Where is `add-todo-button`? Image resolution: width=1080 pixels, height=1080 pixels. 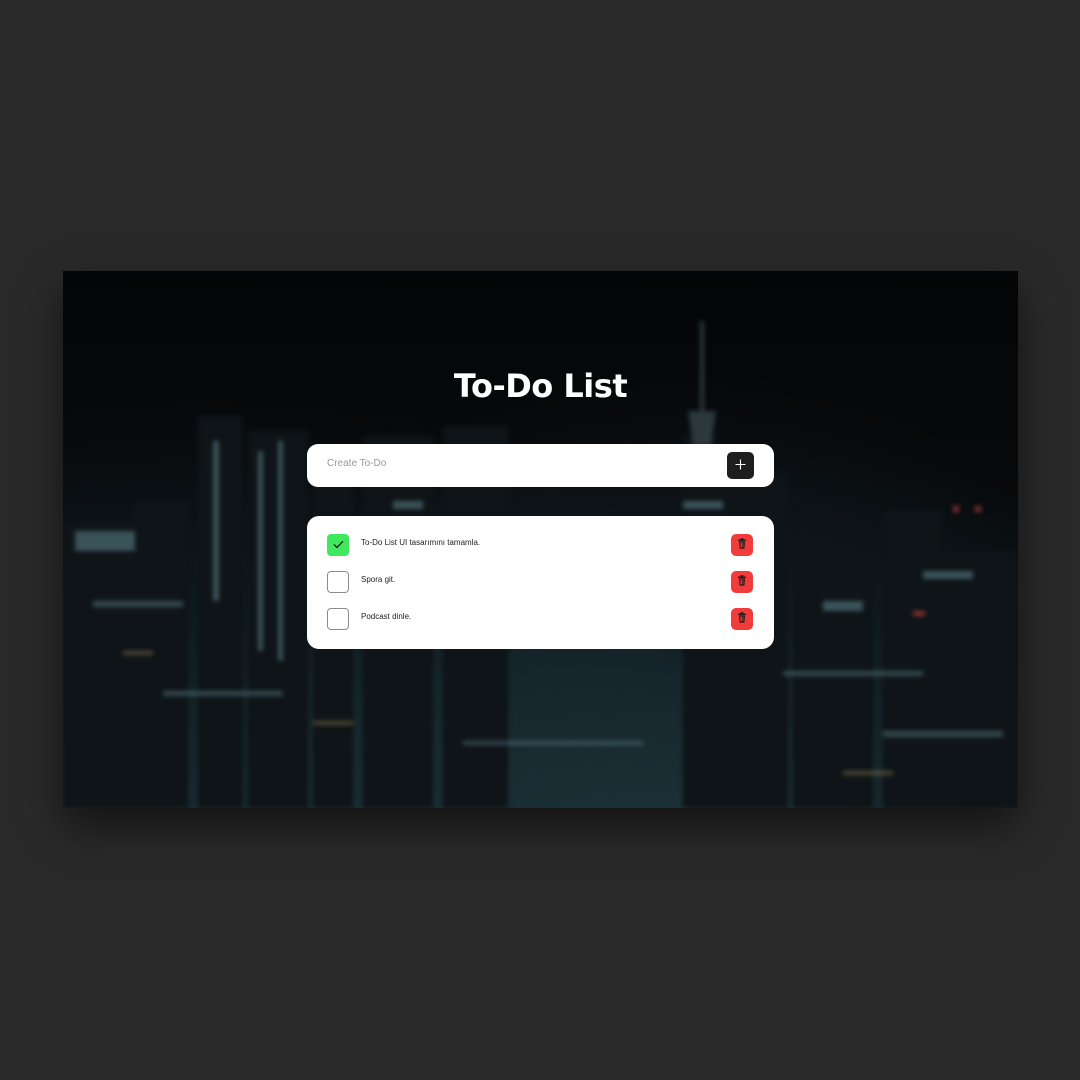
add-todo-button is located at coordinates (740, 465).